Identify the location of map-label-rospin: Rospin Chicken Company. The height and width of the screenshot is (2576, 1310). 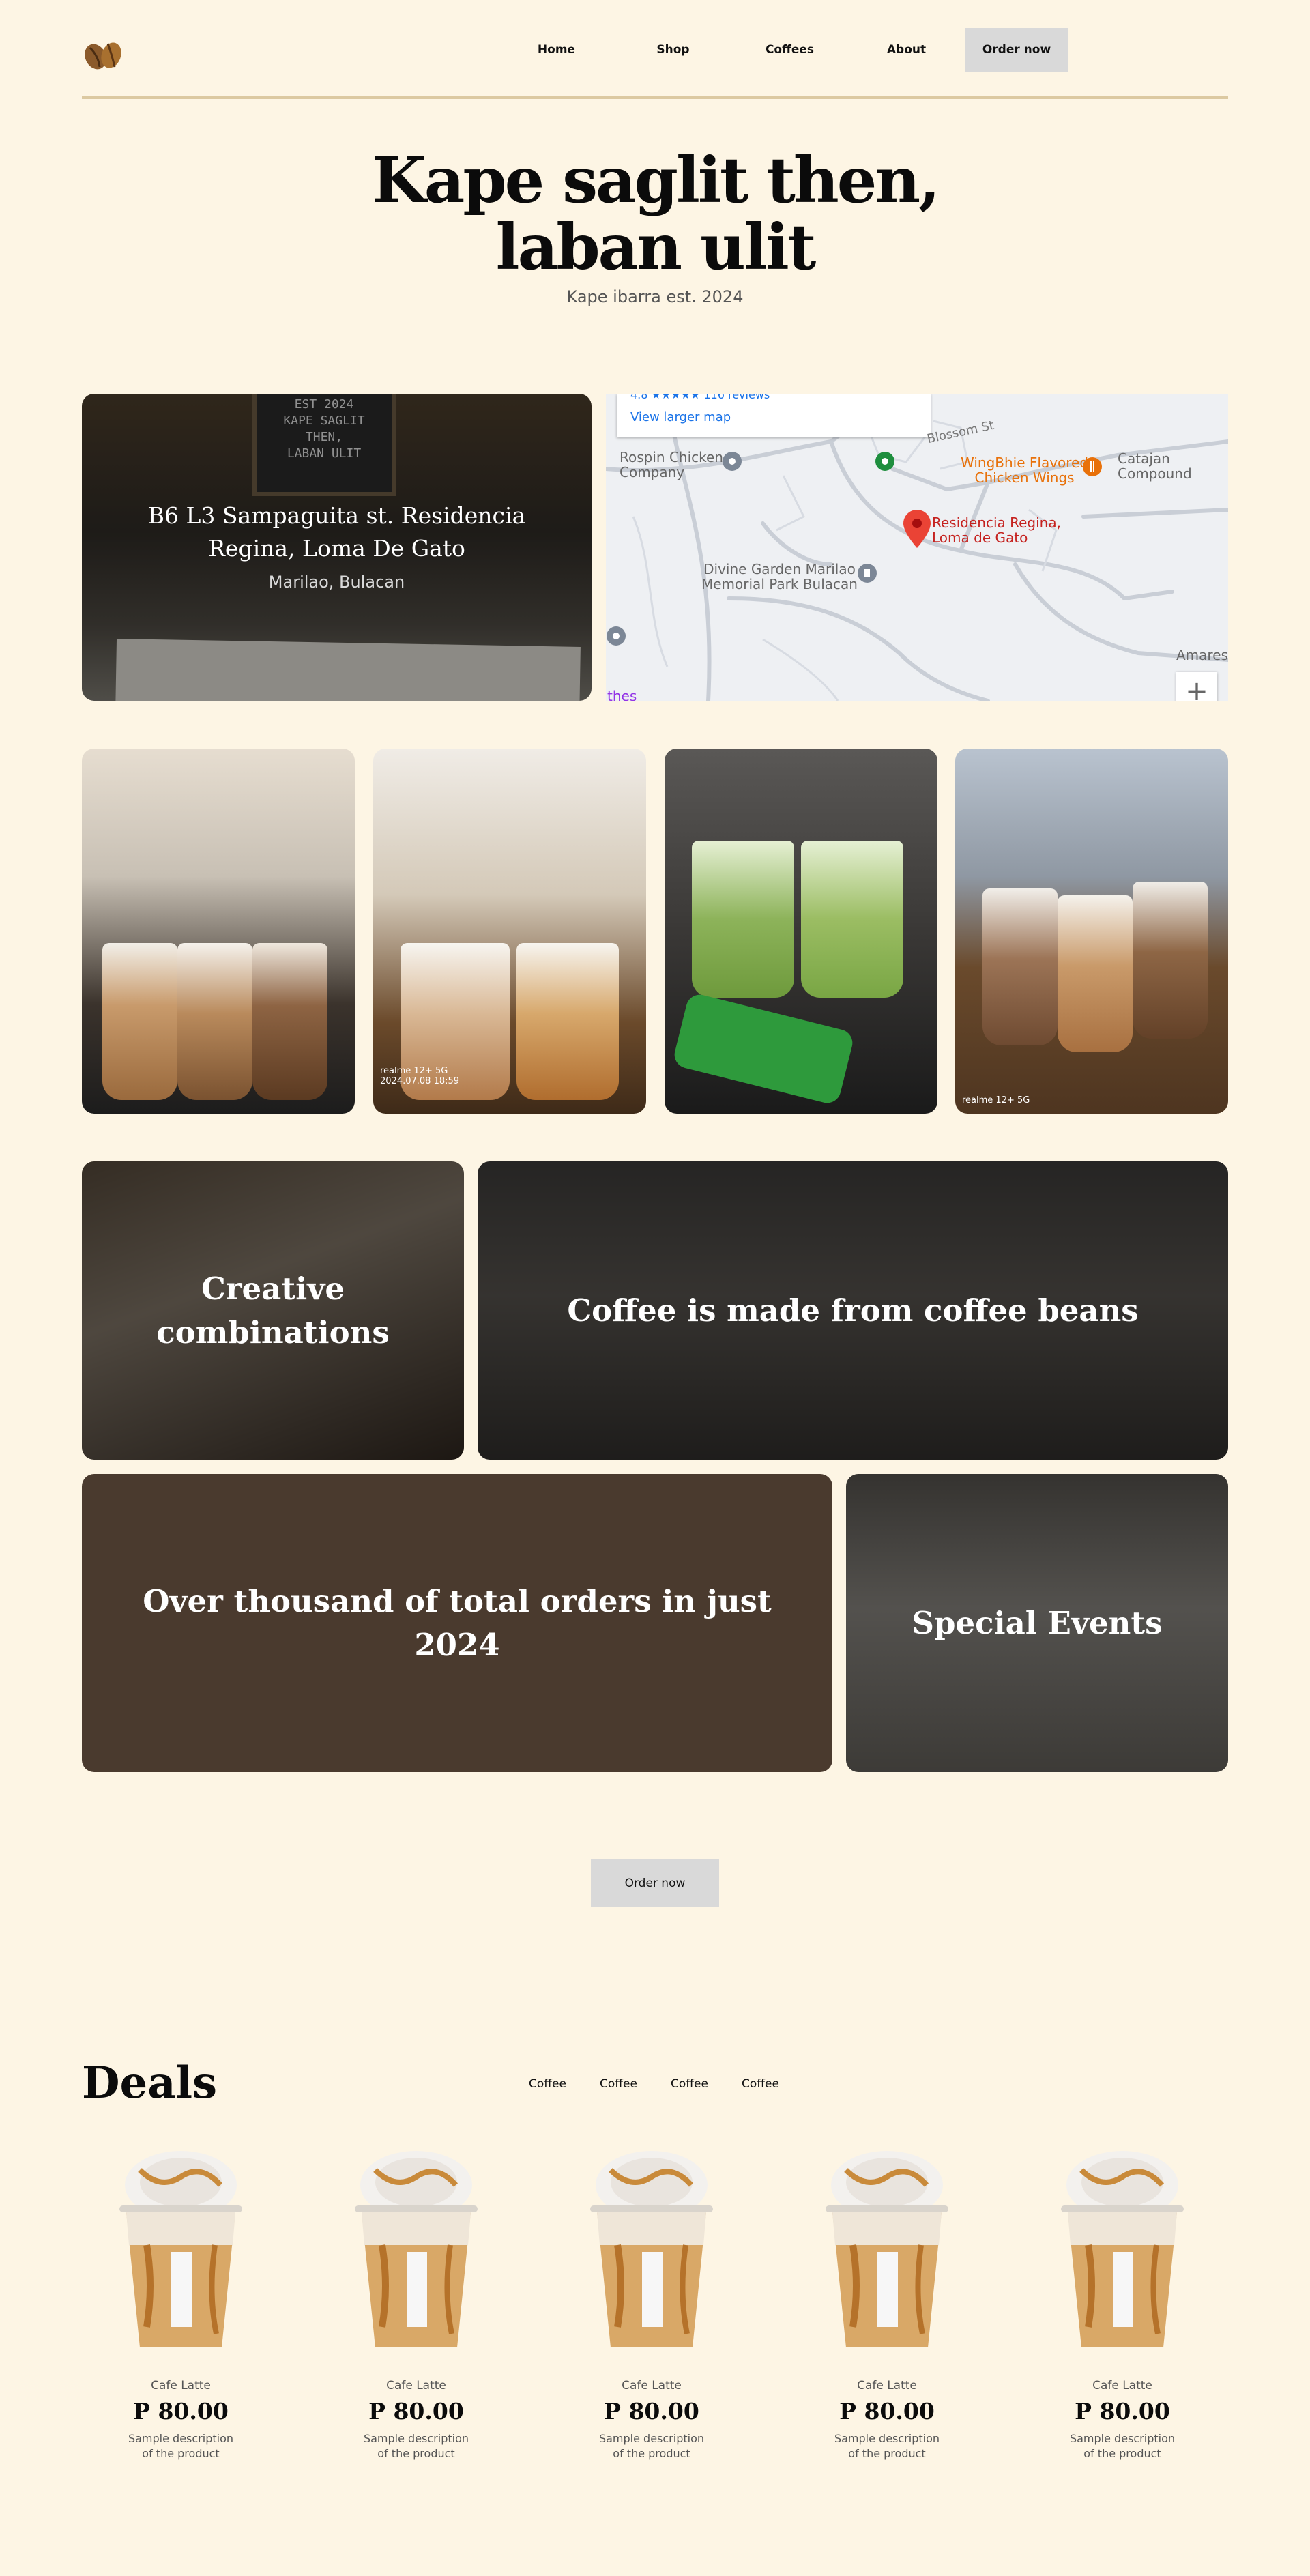
(671, 464).